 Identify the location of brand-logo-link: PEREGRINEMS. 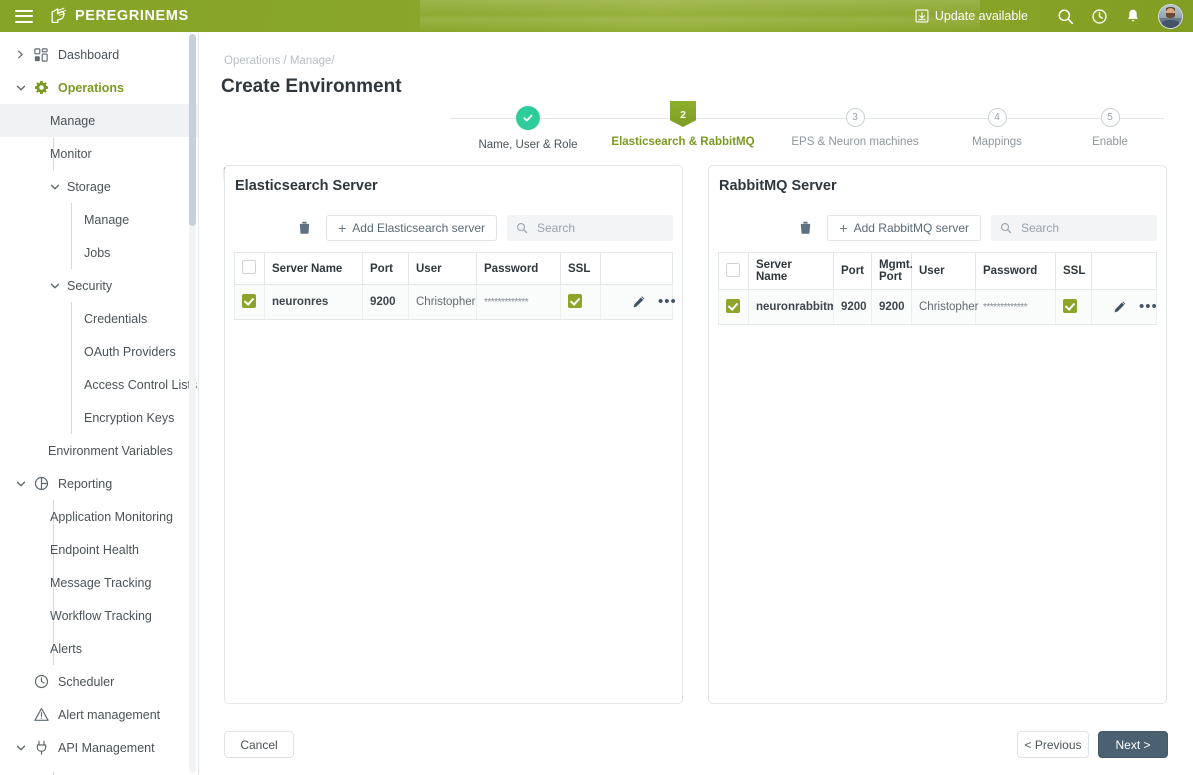
(119, 16).